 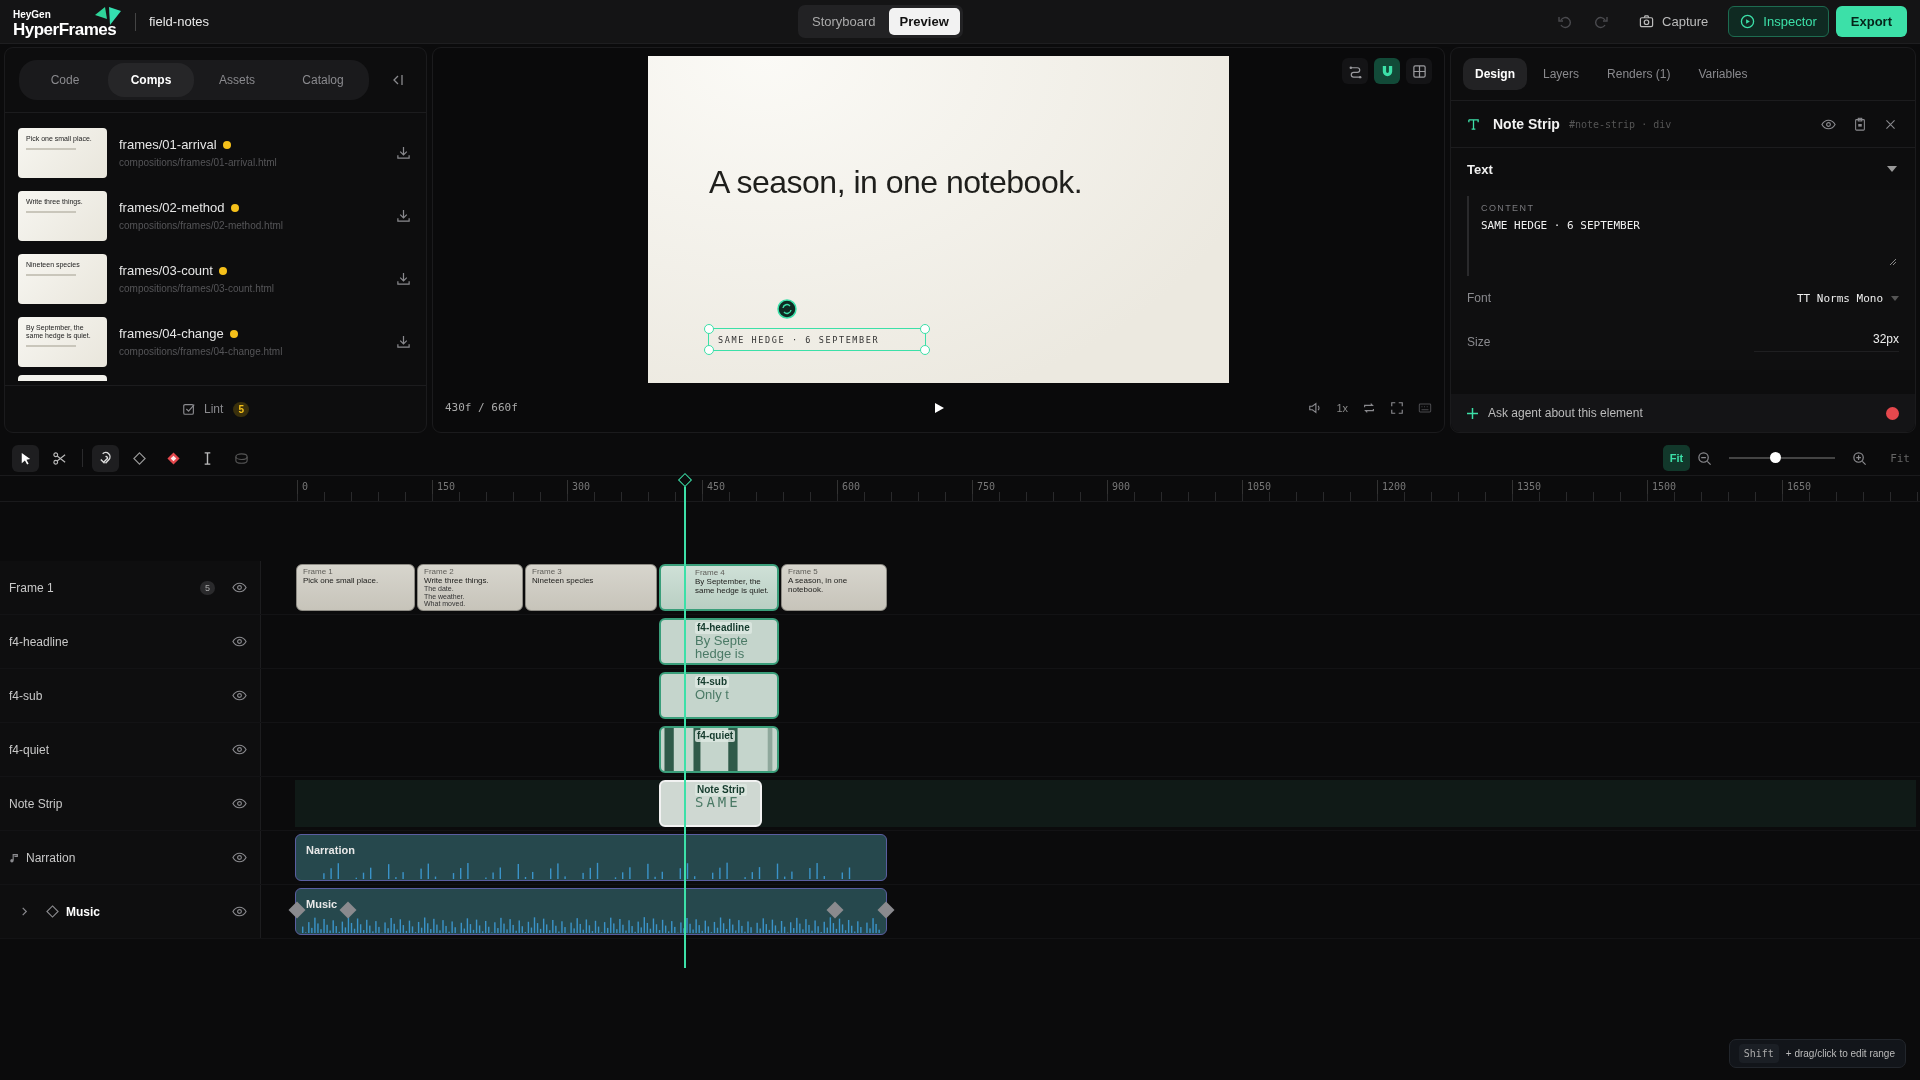 What do you see at coordinates (171, 333) in the screenshot?
I see `composition-name: frames/04-change` at bounding box center [171, 333].